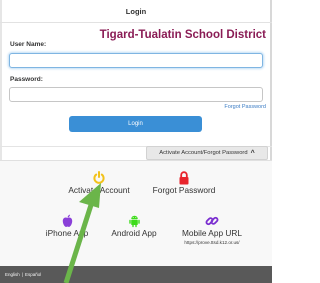 Image resolution: width=320 pixels, height=283 pixels. I want to click on mobile-app-url-text: https://prove.ttsd.k12.or.us/, so click(212, 242).